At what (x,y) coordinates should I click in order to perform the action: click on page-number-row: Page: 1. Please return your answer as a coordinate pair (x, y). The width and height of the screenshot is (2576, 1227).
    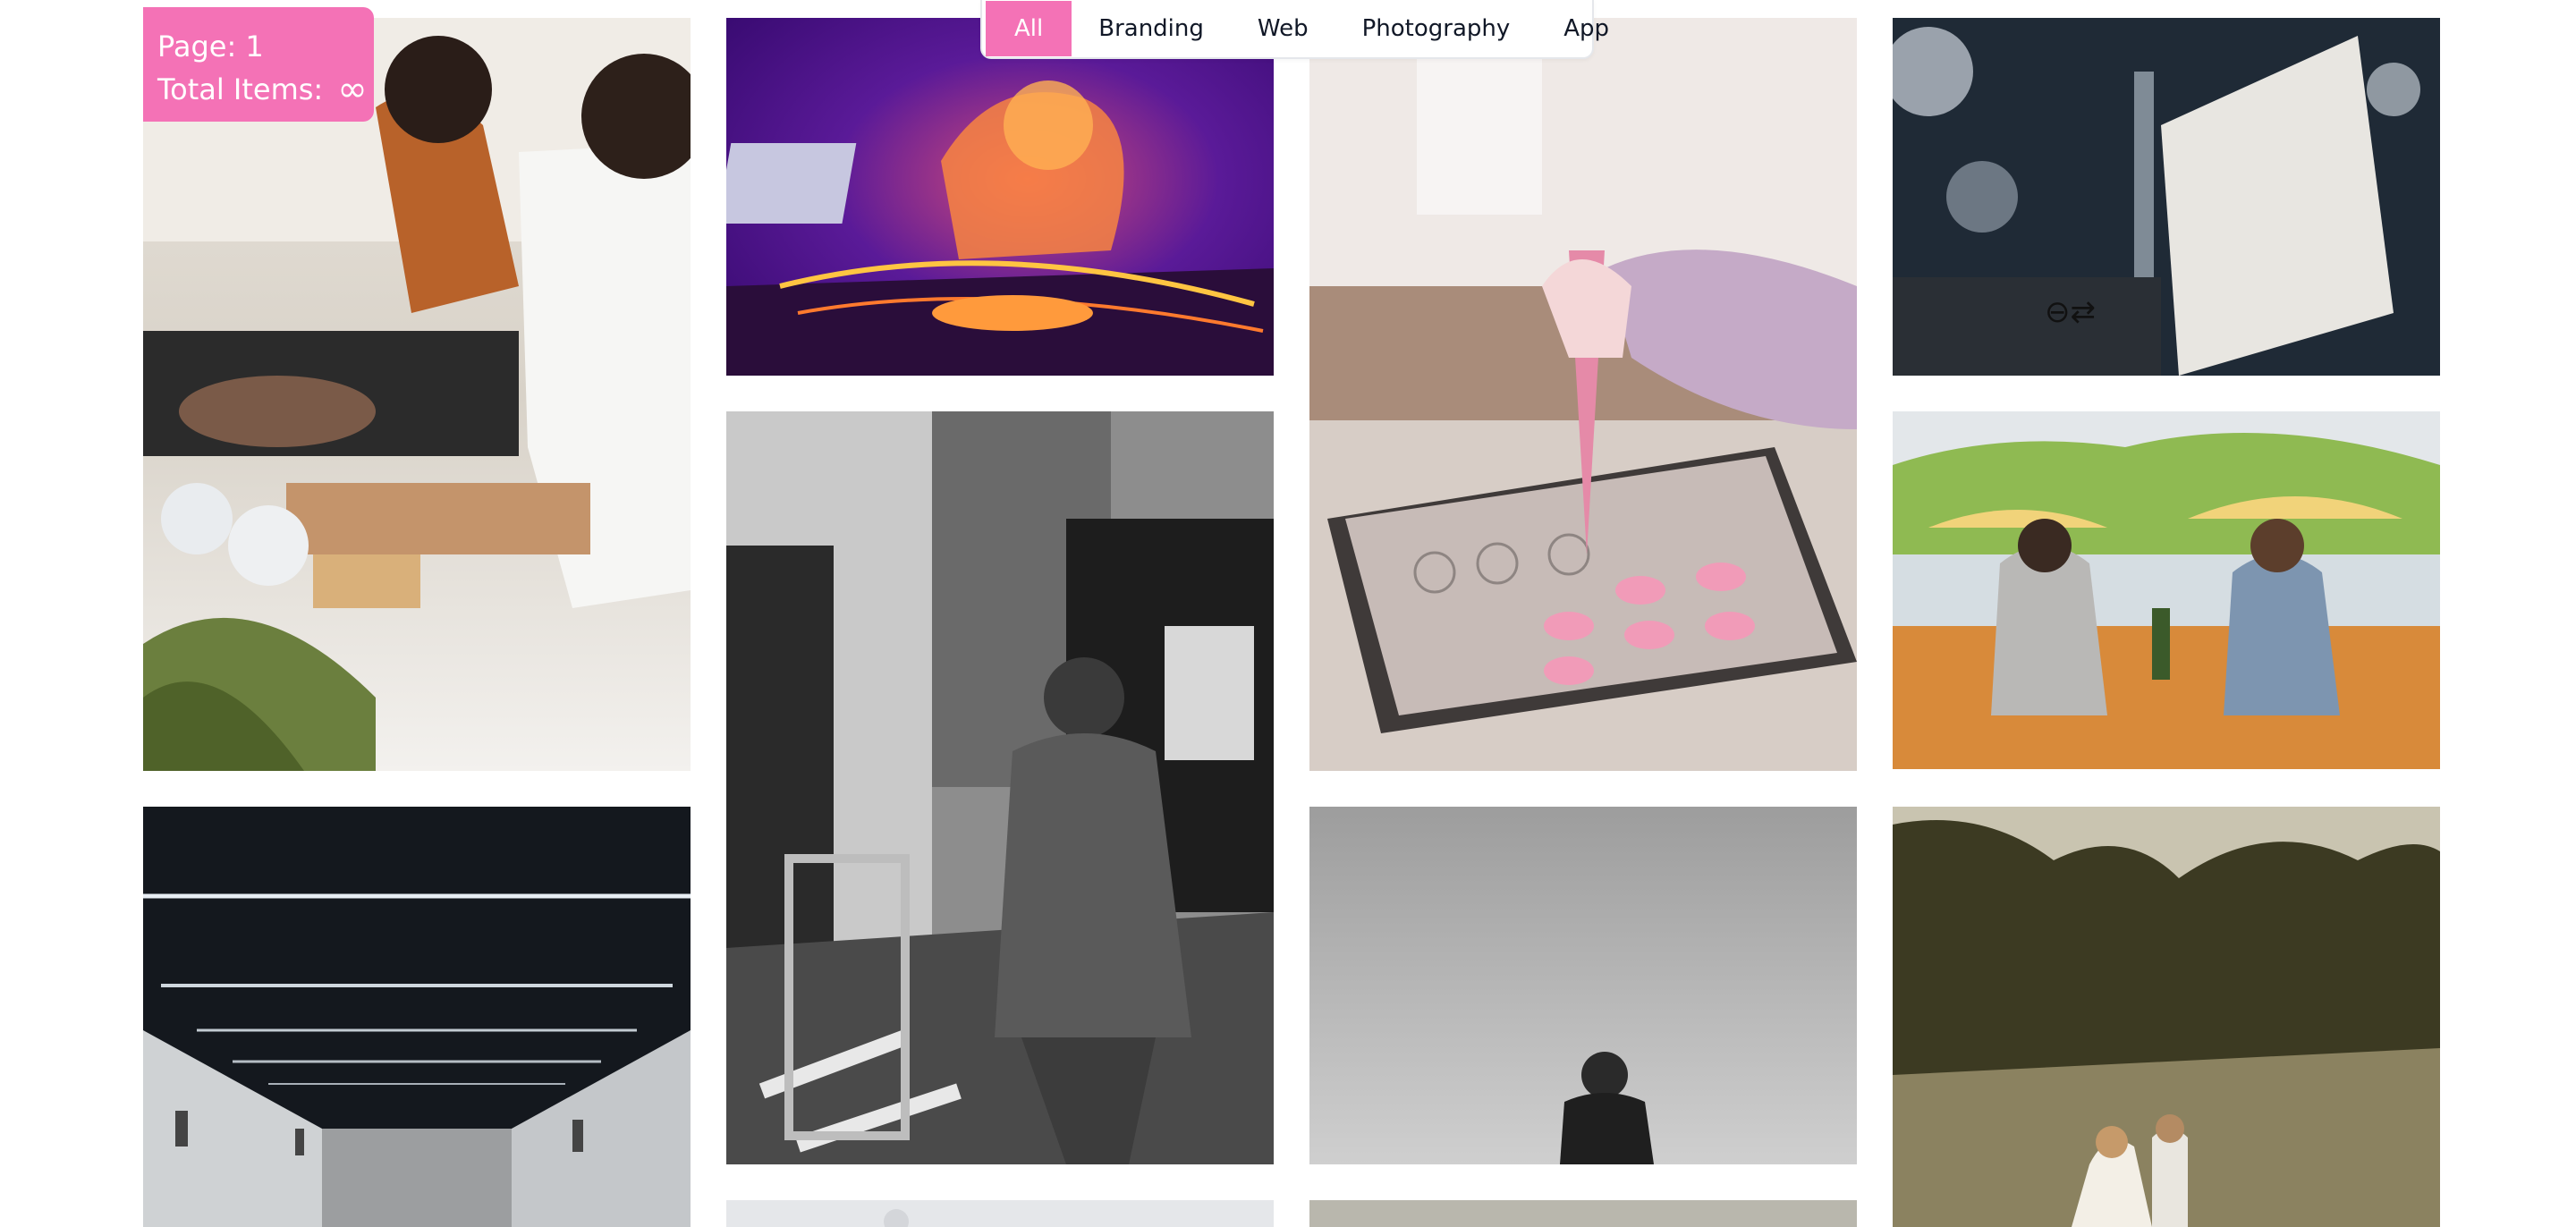
    Looking at the image, I should click on (258, 46).